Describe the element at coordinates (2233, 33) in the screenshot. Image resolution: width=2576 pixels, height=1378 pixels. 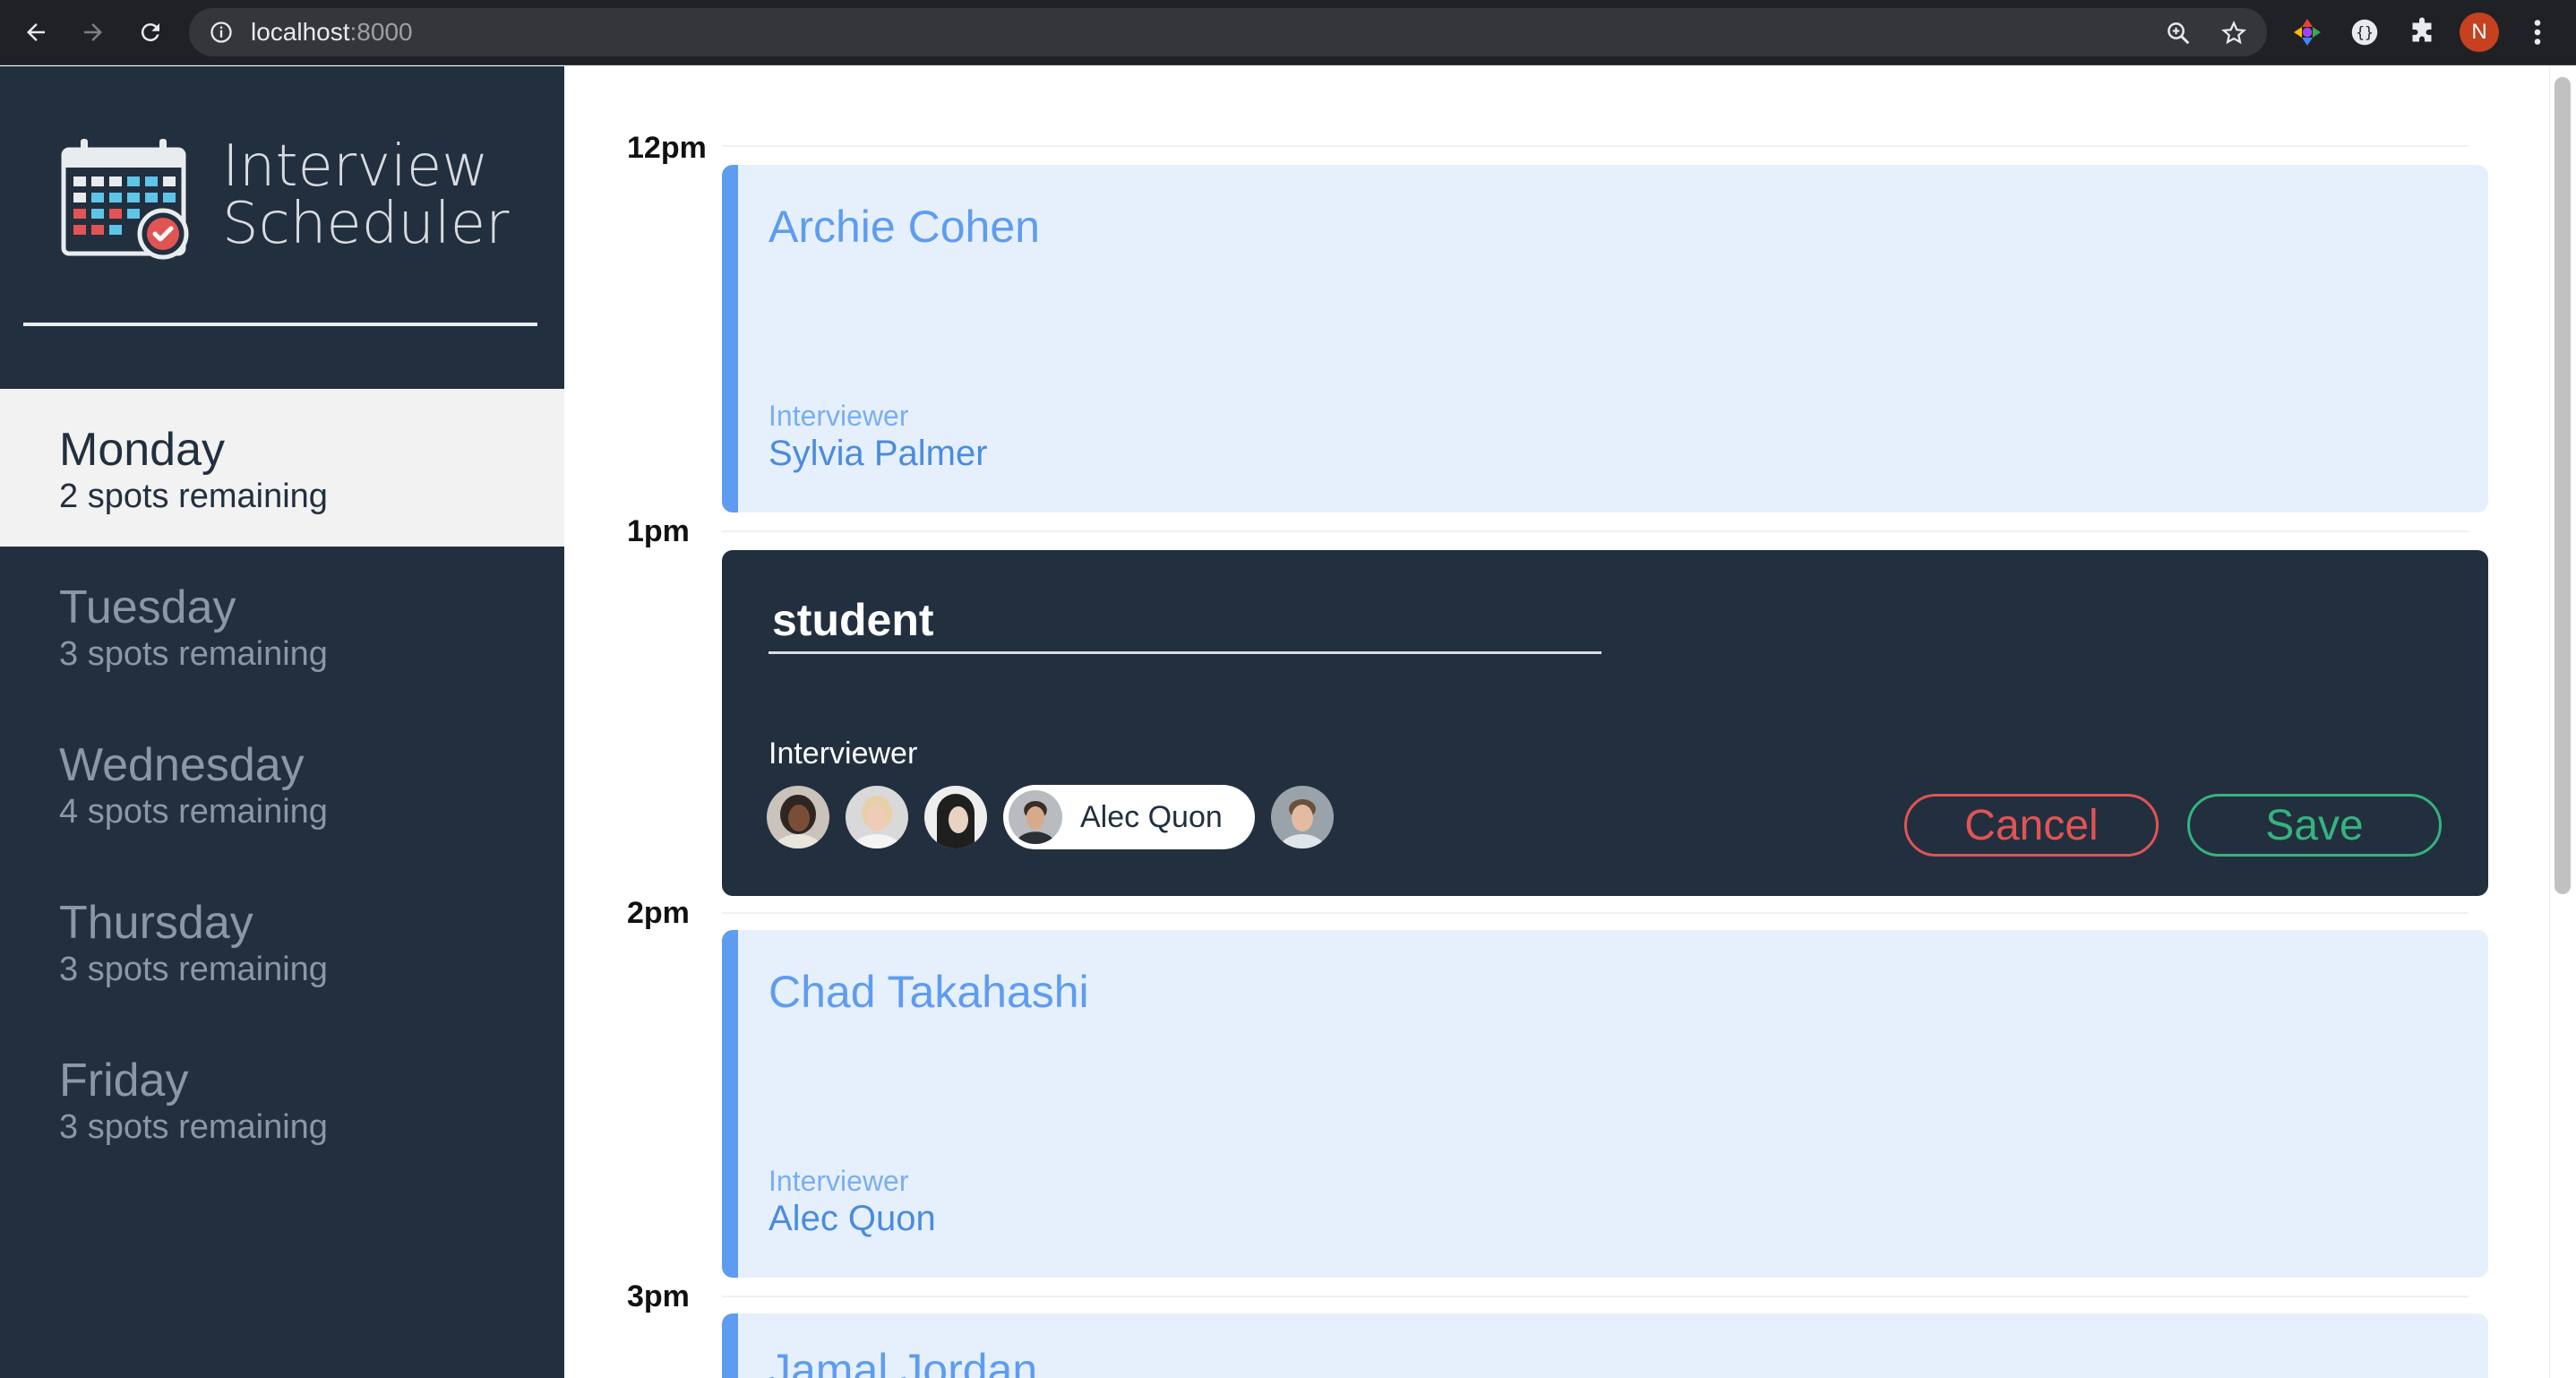
I see `star-icon` at that location.